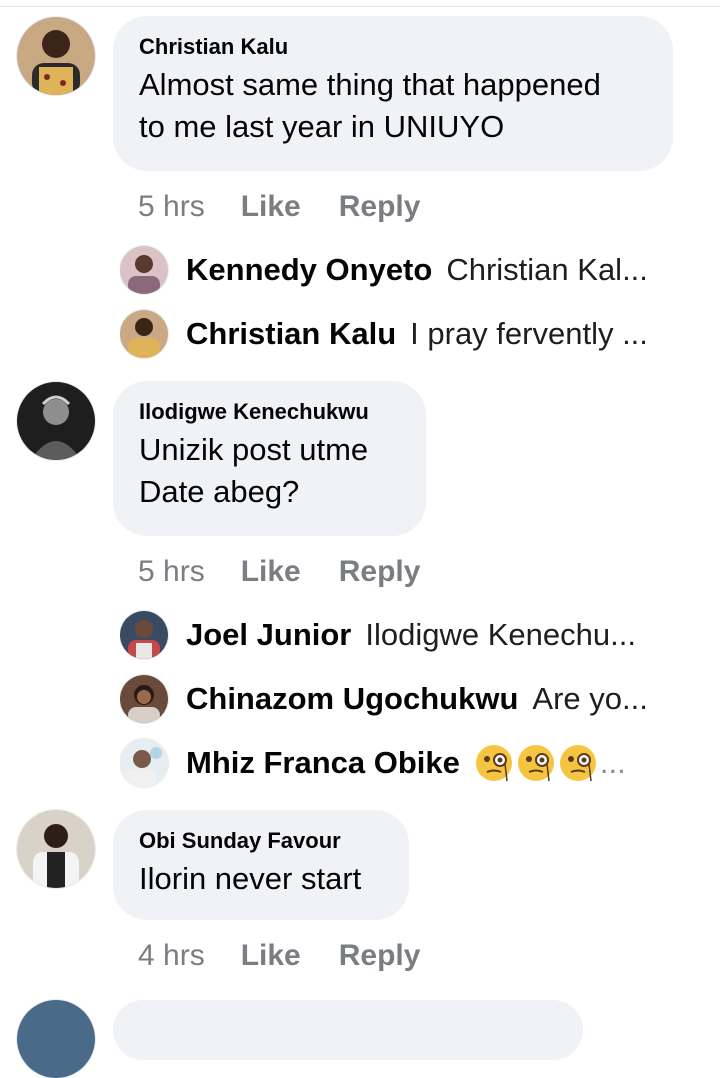 The width and height of the screenshot is (720, 1078). I want to click on comment-author: Obi Sunday Favour, so click(260, 841).